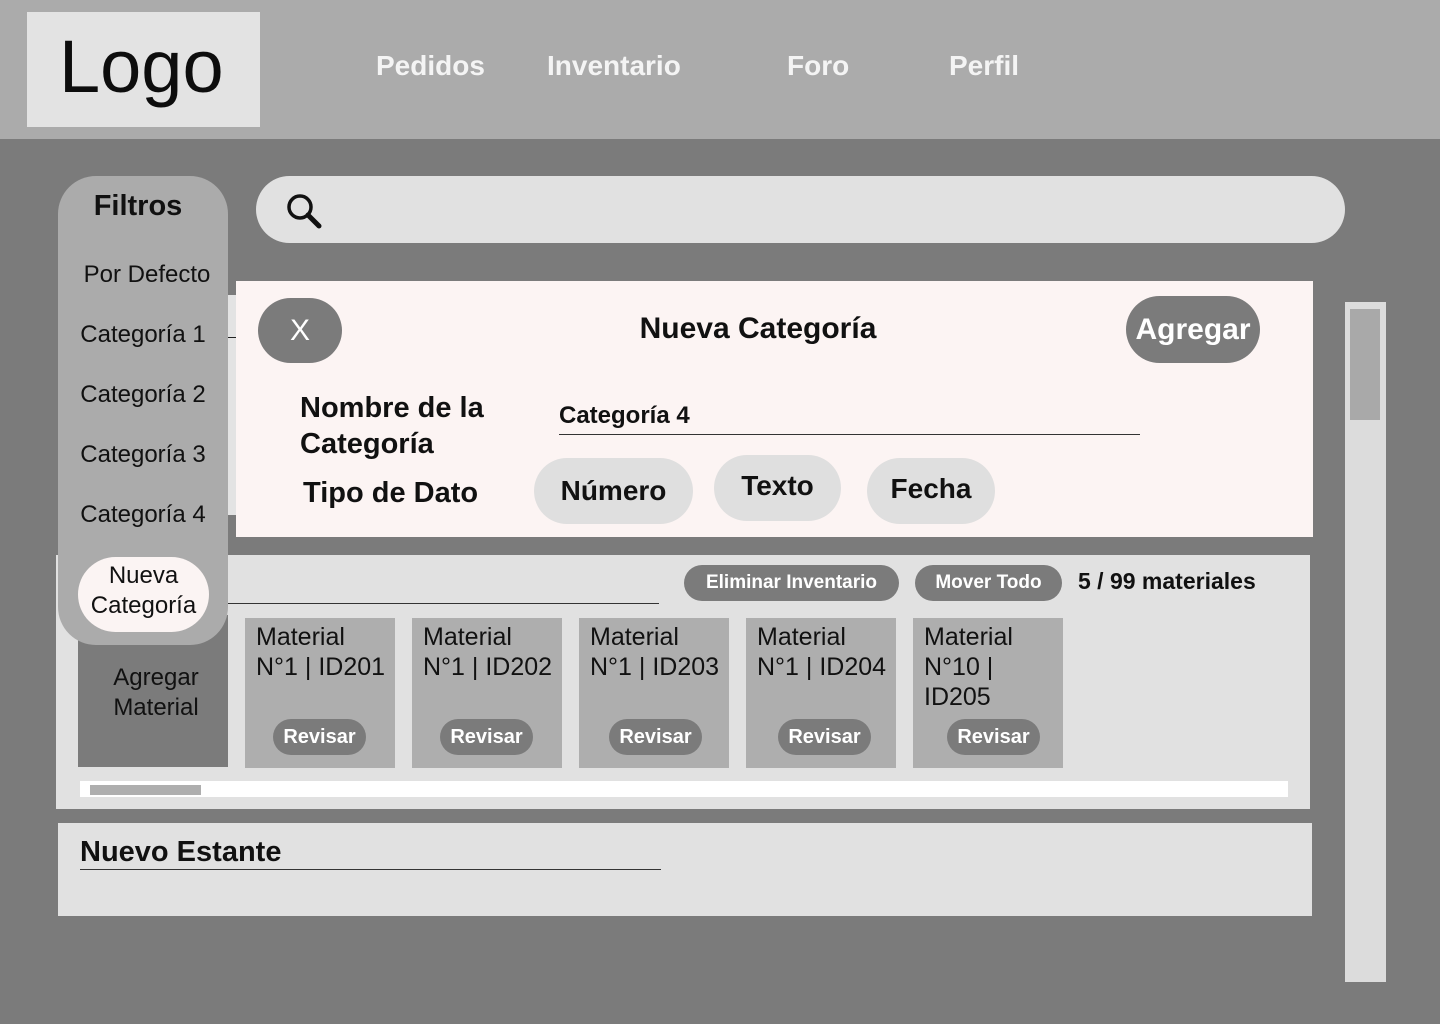 The width and height of the screenshot is (1440, 1024). Describe the element at coordinates (1193, 329) in the screenshot. I see `add-category-button: Agregar` at that location.